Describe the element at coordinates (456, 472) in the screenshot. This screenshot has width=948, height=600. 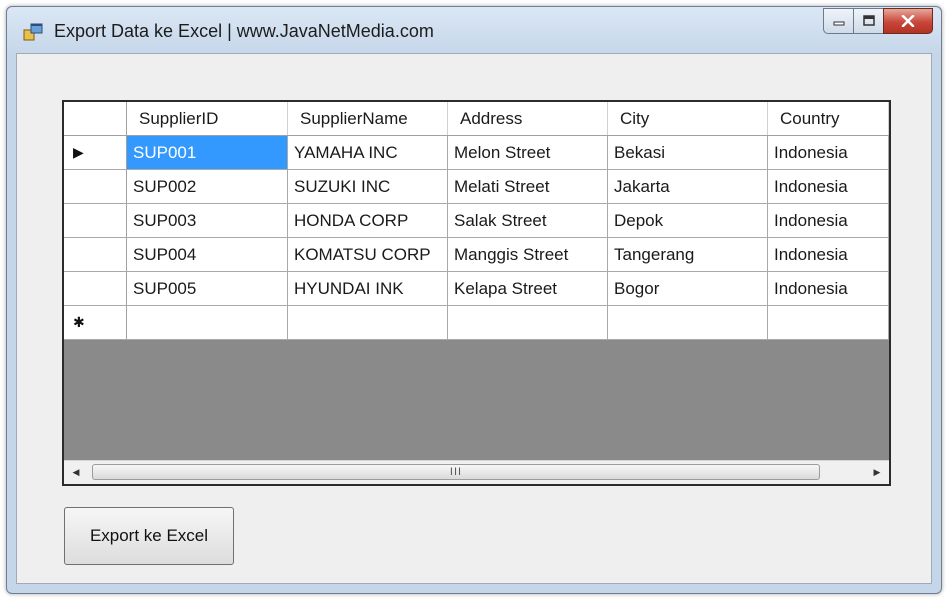
I see `scroll-thumb: III` at that location.